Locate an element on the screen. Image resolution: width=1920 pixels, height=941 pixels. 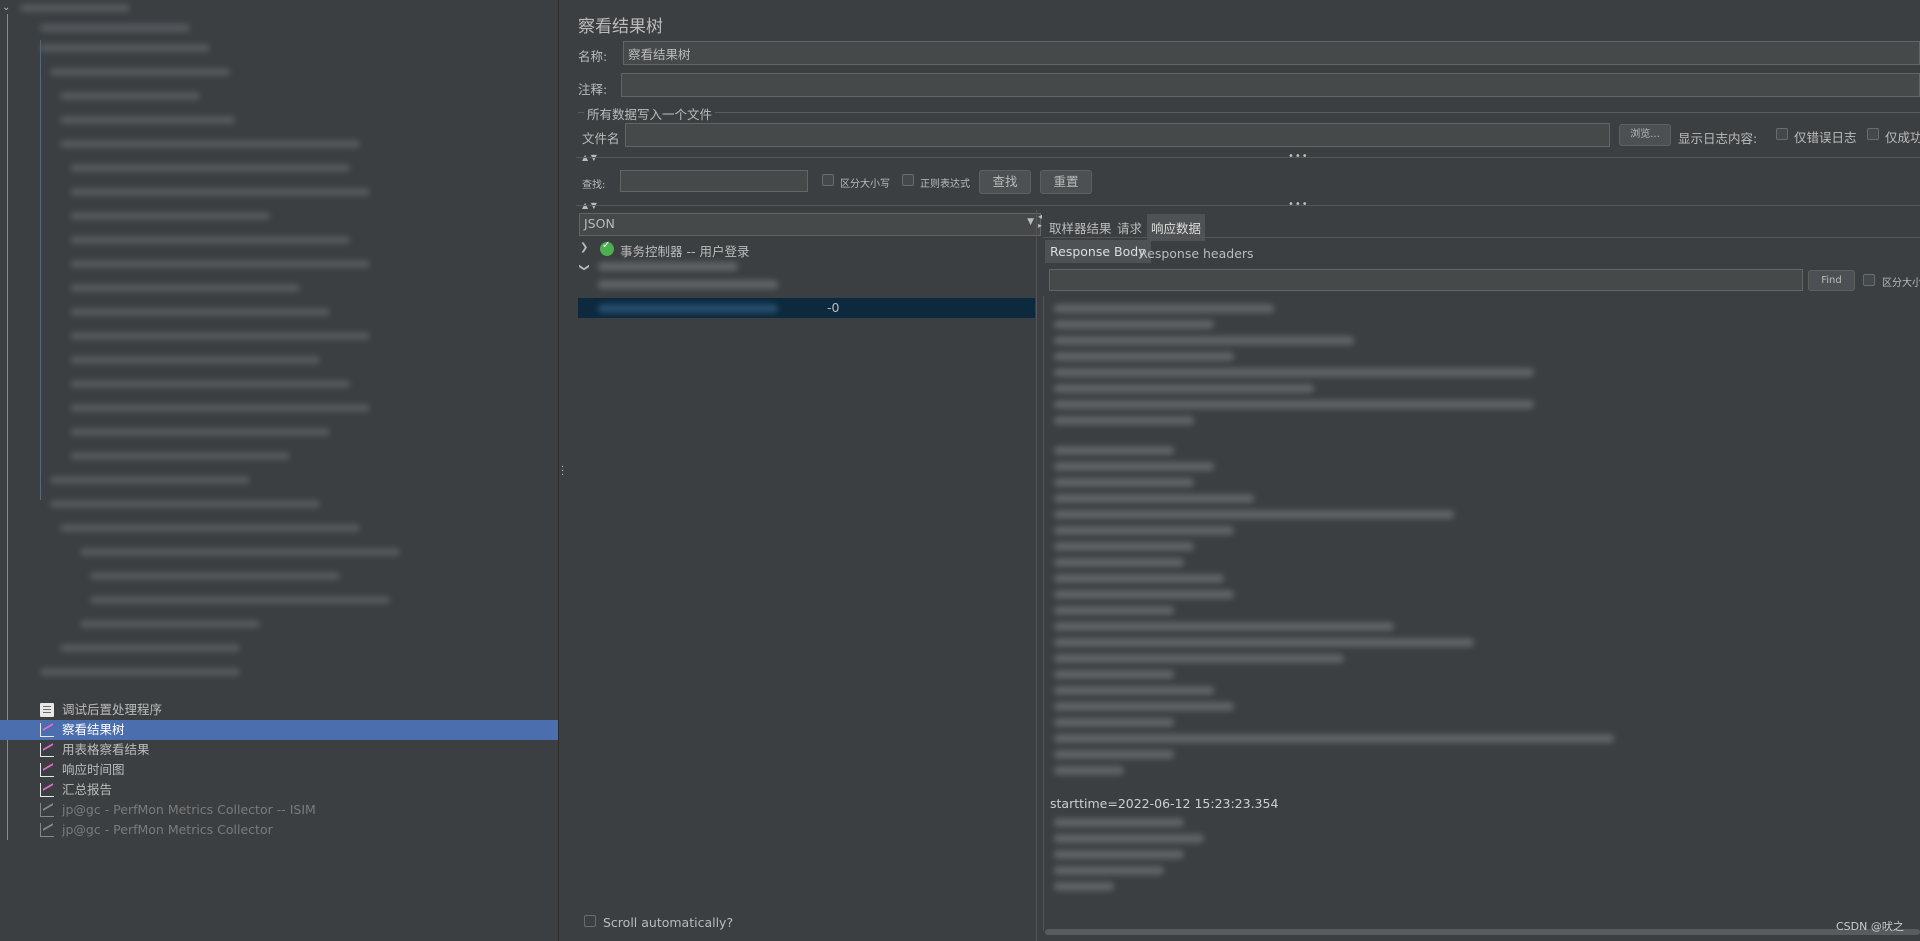
find-button: 查找 is located at coordinates (1005, 182).